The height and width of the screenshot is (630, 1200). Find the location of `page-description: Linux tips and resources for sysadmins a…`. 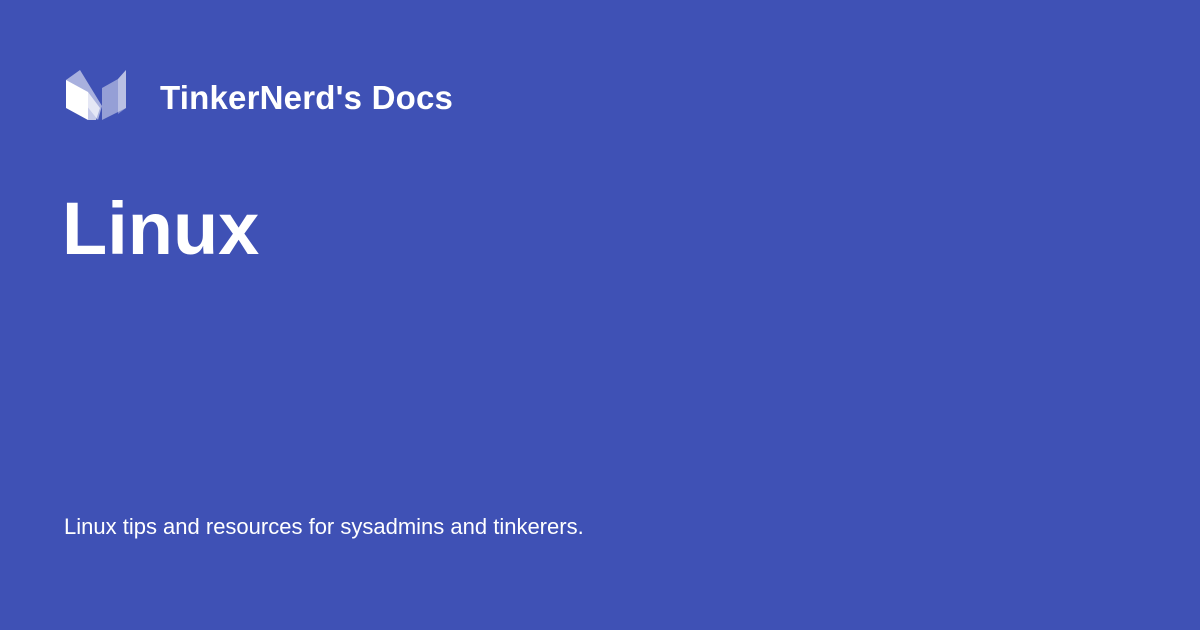

page-description: Linux tips and resources for sysadmins a… is located at coordinates (324, 526).